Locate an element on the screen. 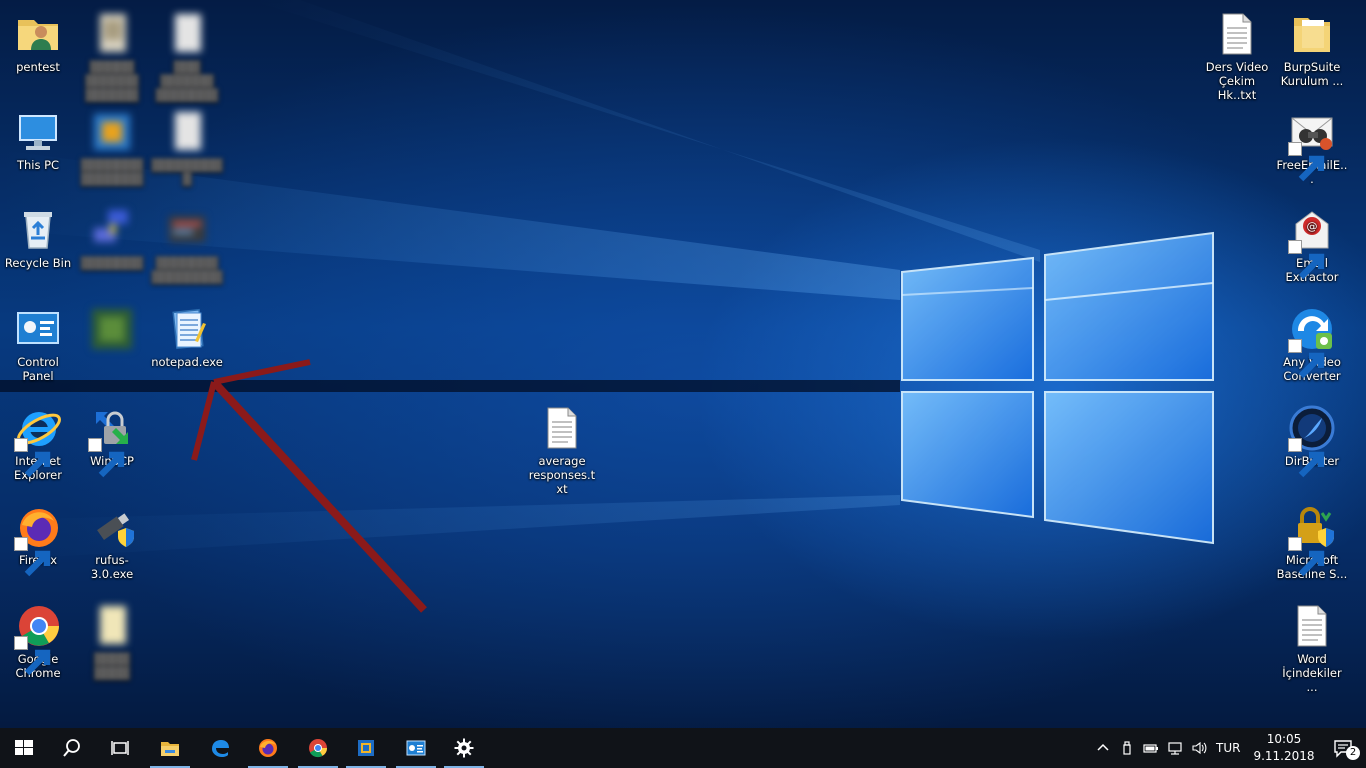  taskbar-settings is located at coordinates (464, 748).